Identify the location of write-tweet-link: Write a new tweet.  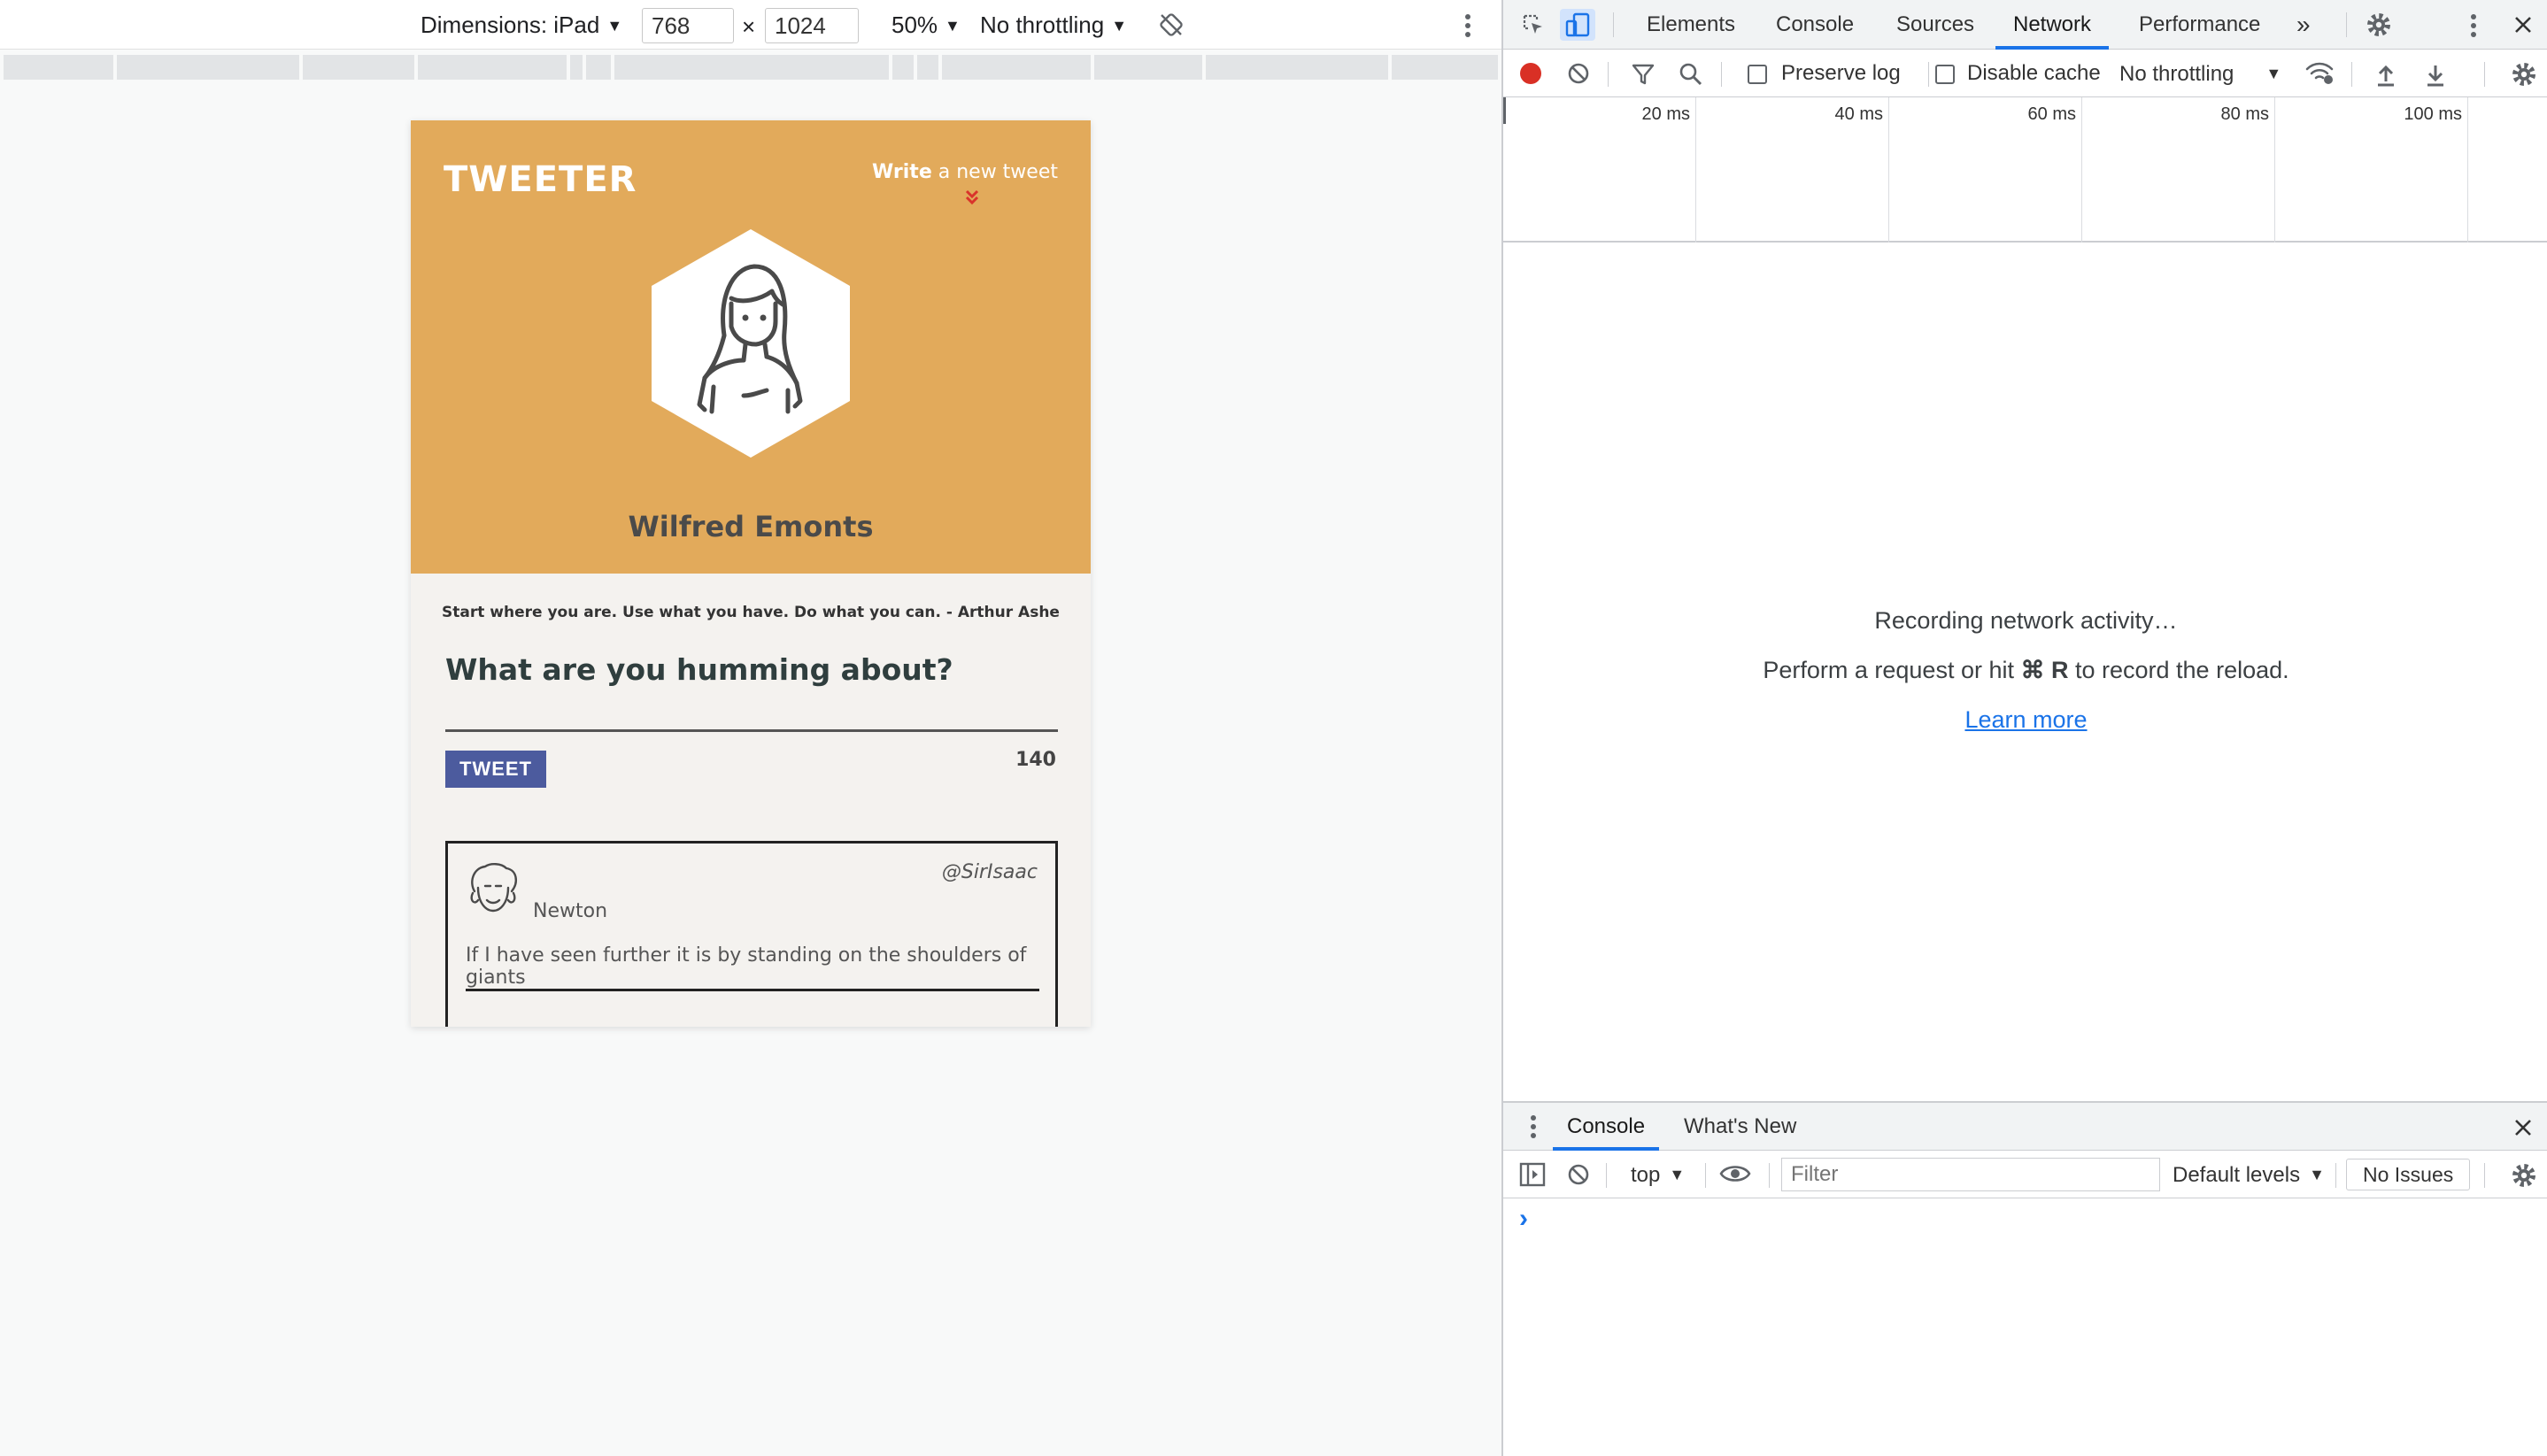
(965, 172).